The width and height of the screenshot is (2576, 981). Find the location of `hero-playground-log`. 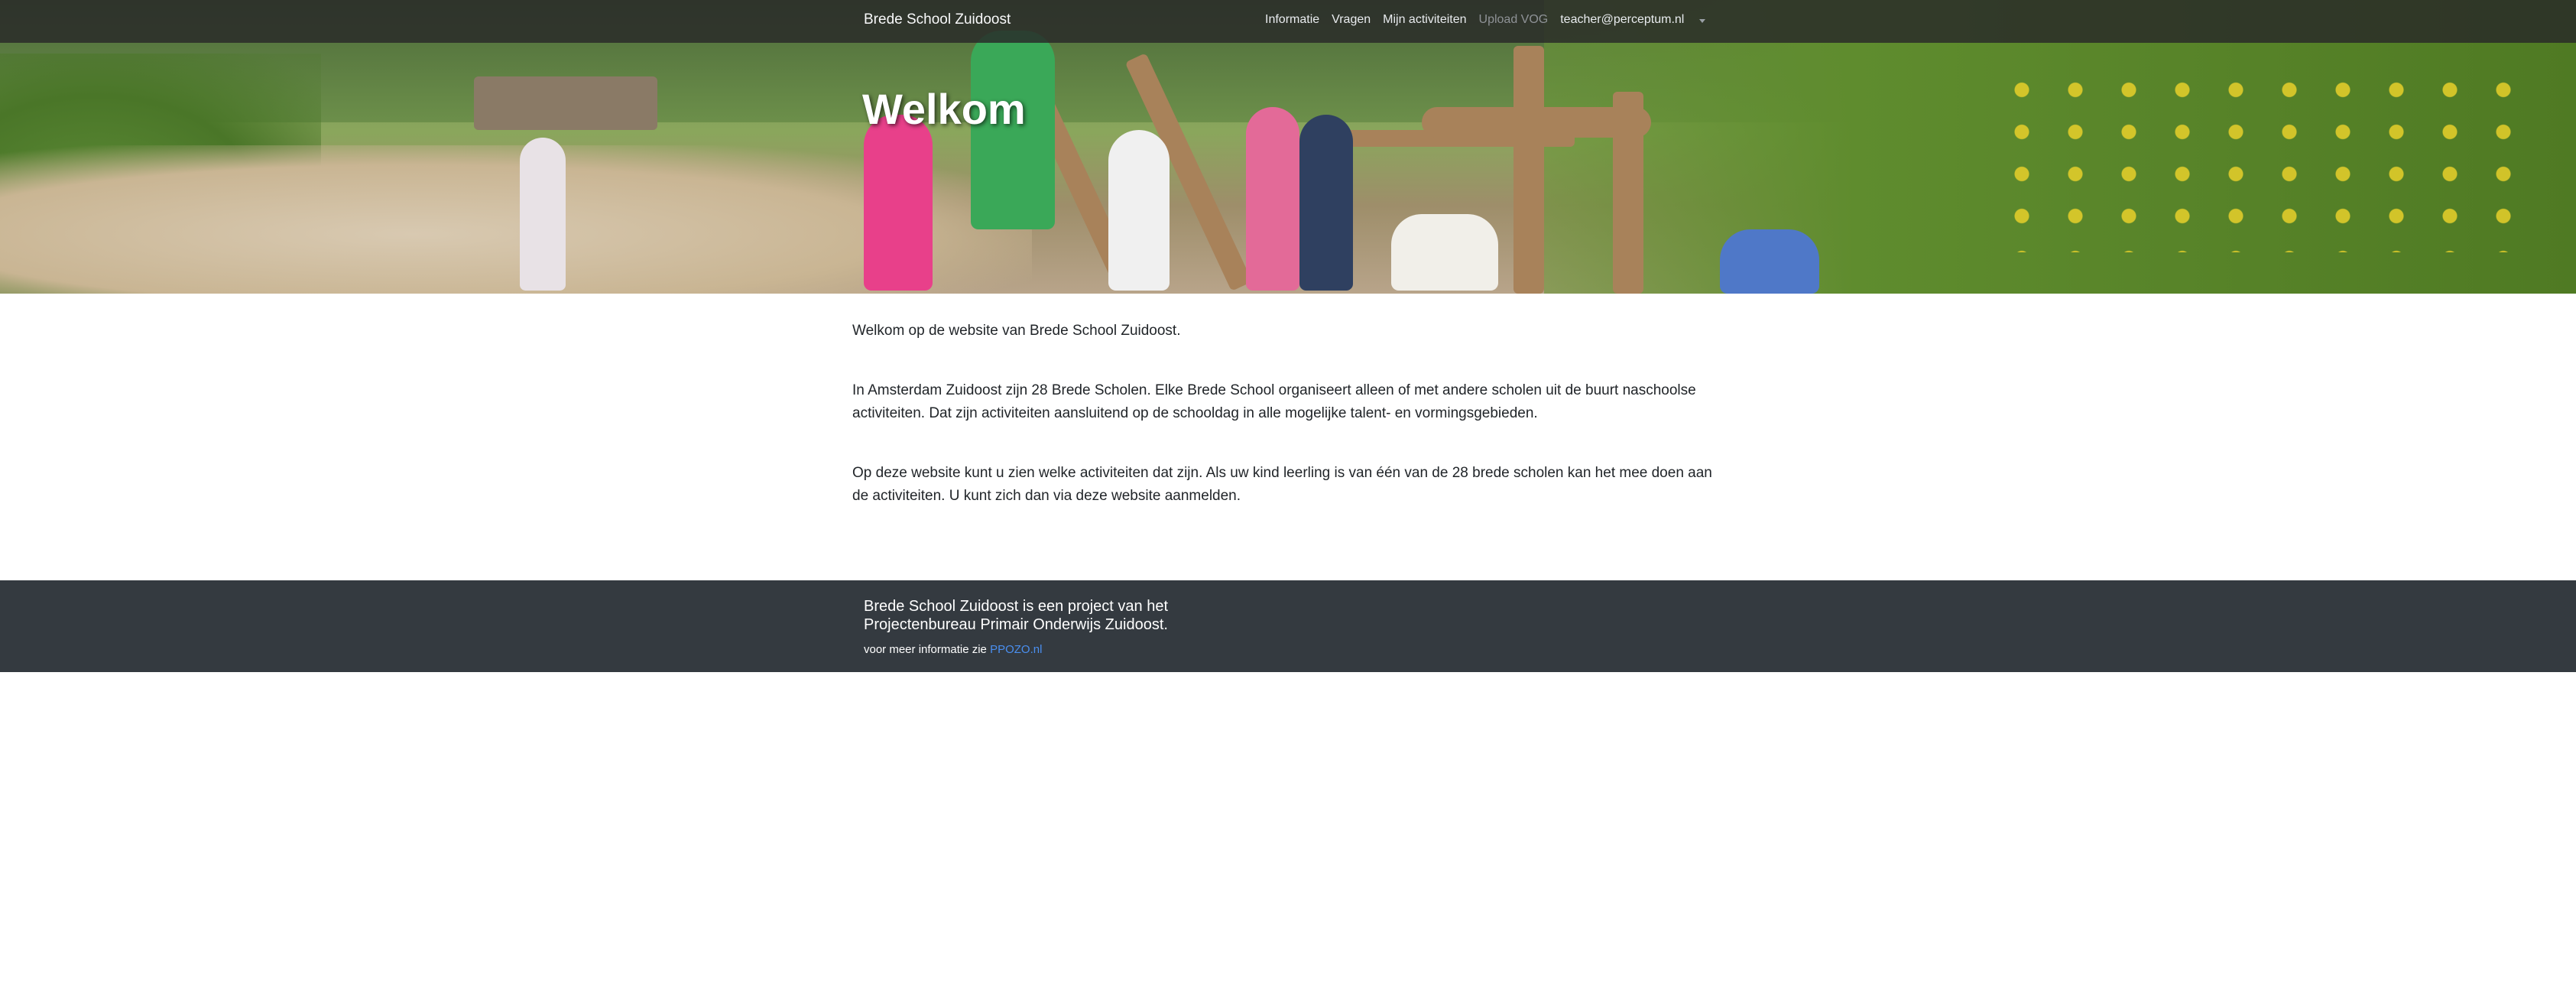

hero-playground-log is located at coordinates (1536, 122).